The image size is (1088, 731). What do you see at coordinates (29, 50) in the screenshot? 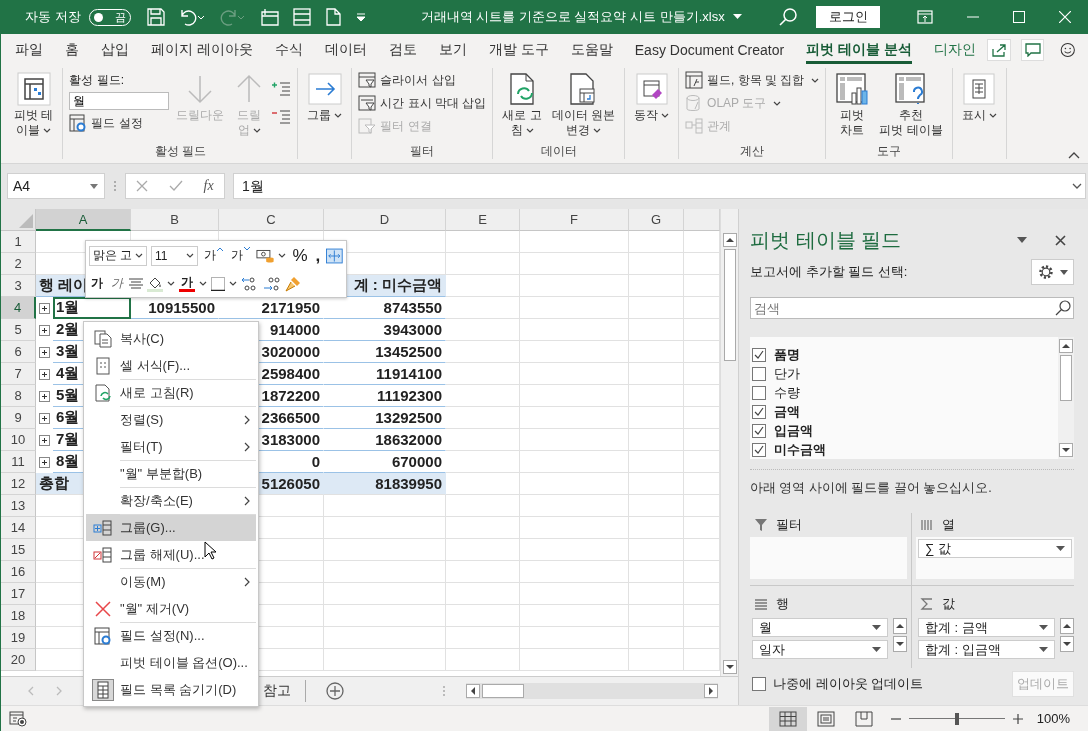
I see `ribbon-tab: 파일` at bounding box center [29, 50].